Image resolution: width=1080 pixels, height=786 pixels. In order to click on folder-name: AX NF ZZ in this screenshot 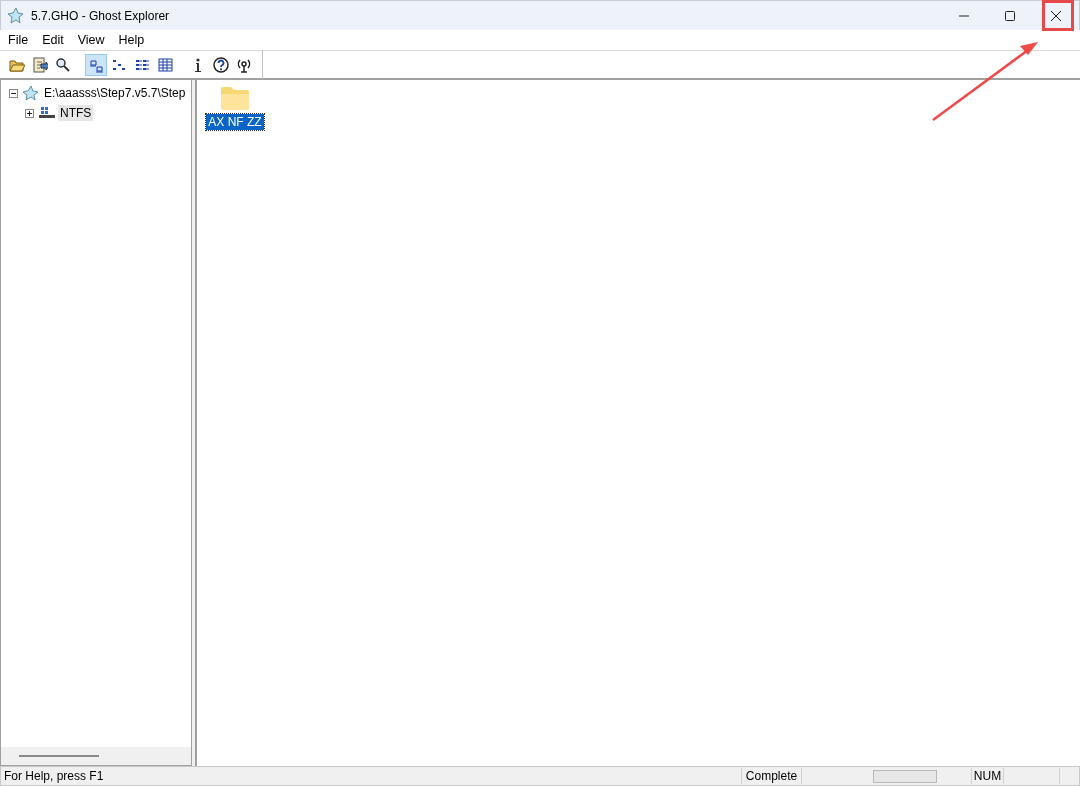, I will do `click(235, 122)`.